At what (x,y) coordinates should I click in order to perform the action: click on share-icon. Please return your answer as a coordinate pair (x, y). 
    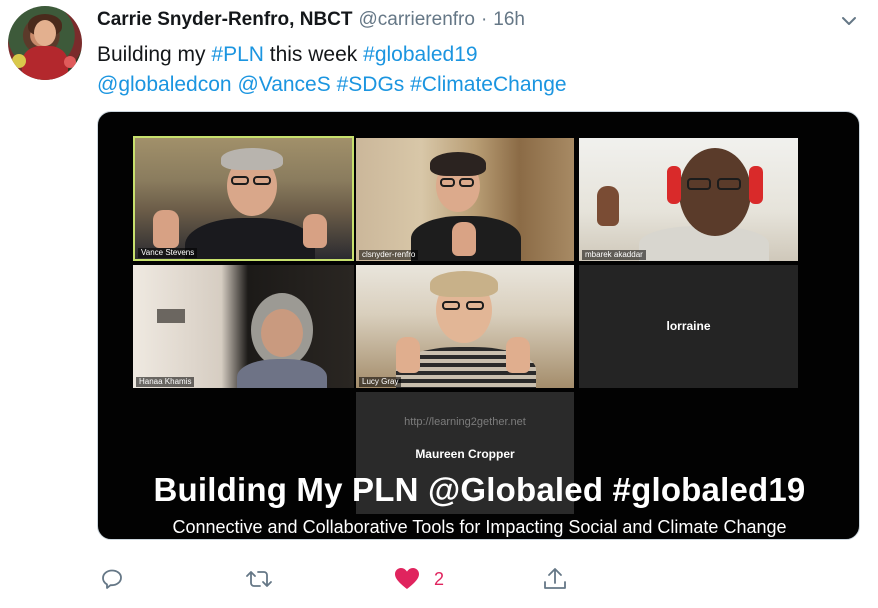
    Looking at the image, I should click on (555, 578).